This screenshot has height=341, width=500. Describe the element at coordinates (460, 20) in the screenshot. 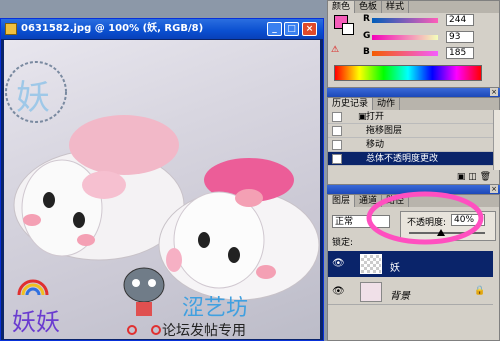

I see `r-value: 244` at that location.